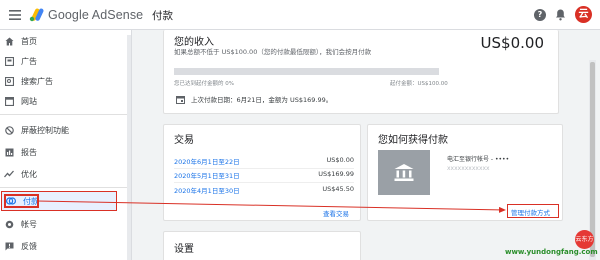 This screenshot has width=600, height=260. Describe the element at coordinates (584, 239) in the screenshot. I see `watermark-logo-icon: 云东方` at that location.